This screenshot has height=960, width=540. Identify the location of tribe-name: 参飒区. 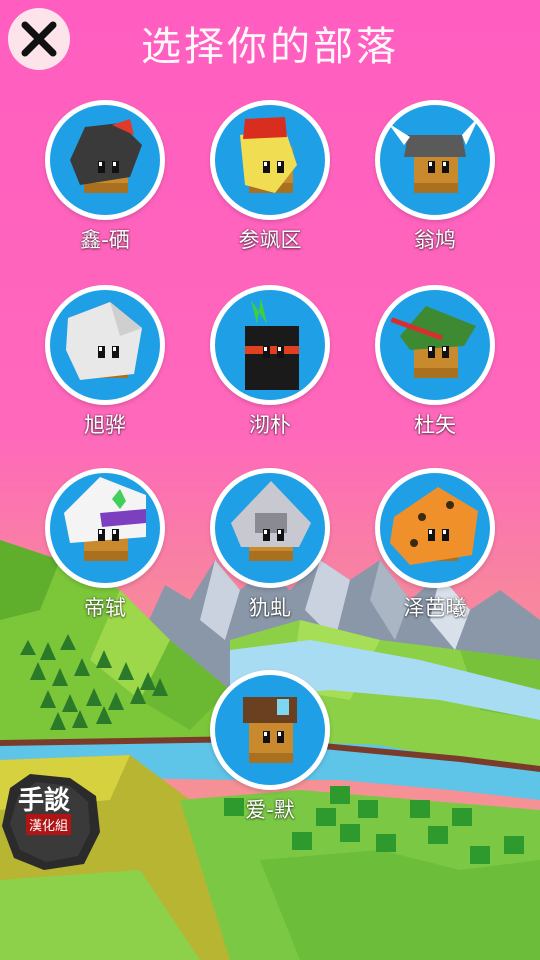
(270, 240).